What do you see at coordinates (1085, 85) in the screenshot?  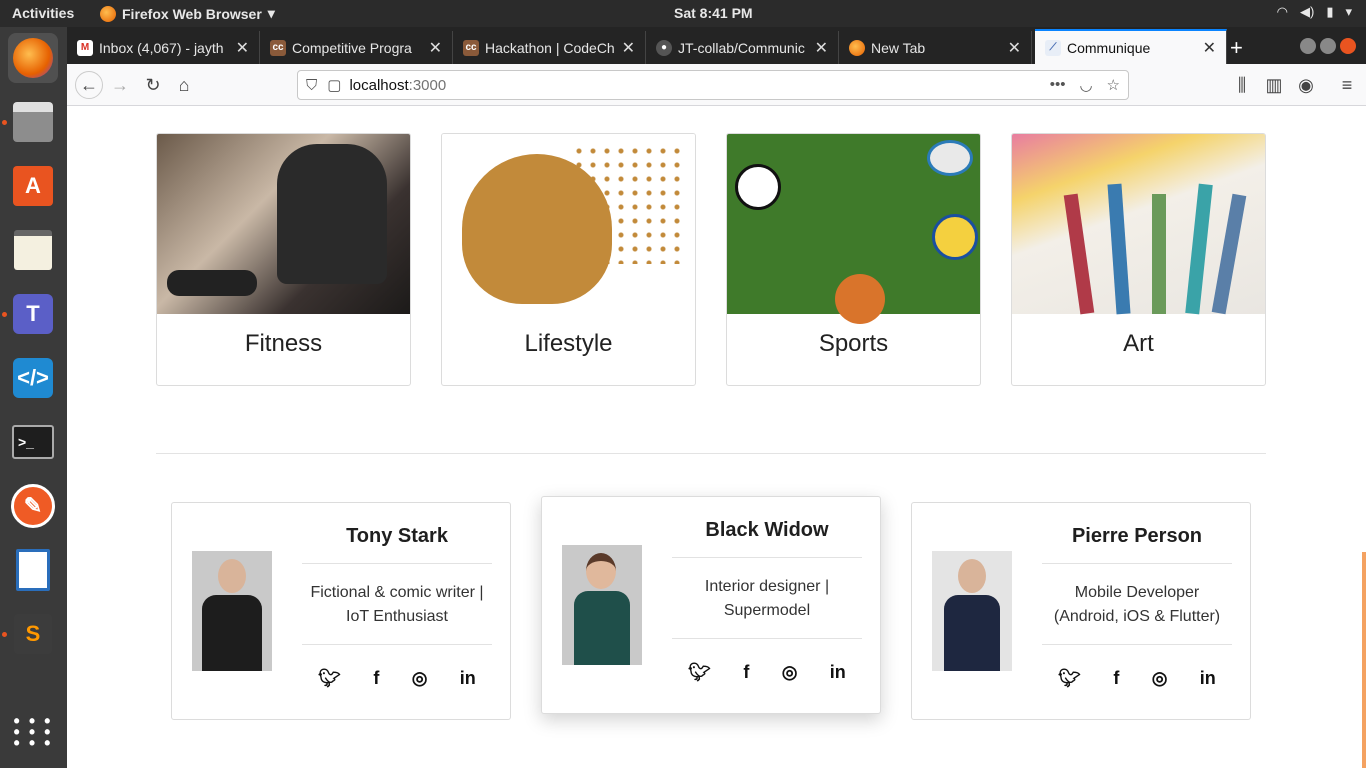 I see `pocket-icon: ◡` at bounding box center [1085, 85].